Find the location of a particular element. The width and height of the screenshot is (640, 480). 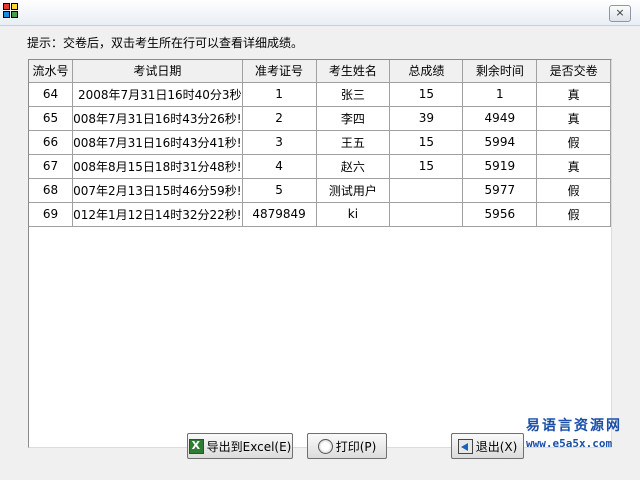

cell-student-name: 赵六 is located at coordinates (353, 166).